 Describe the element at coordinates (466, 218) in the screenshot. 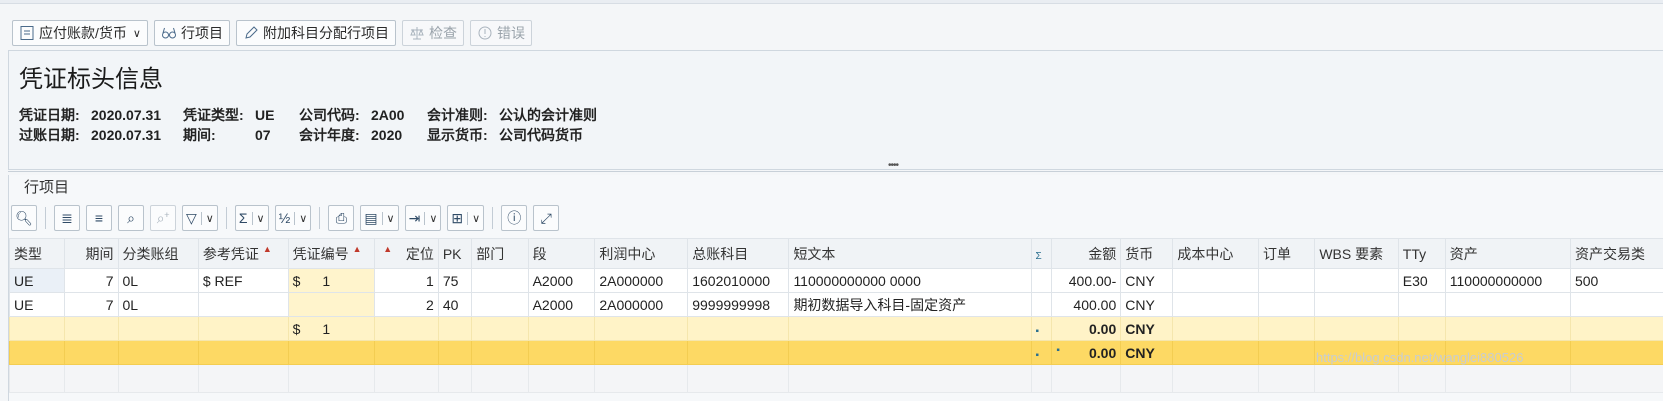

I see `layout-button: ⊞ ∨` at that location.